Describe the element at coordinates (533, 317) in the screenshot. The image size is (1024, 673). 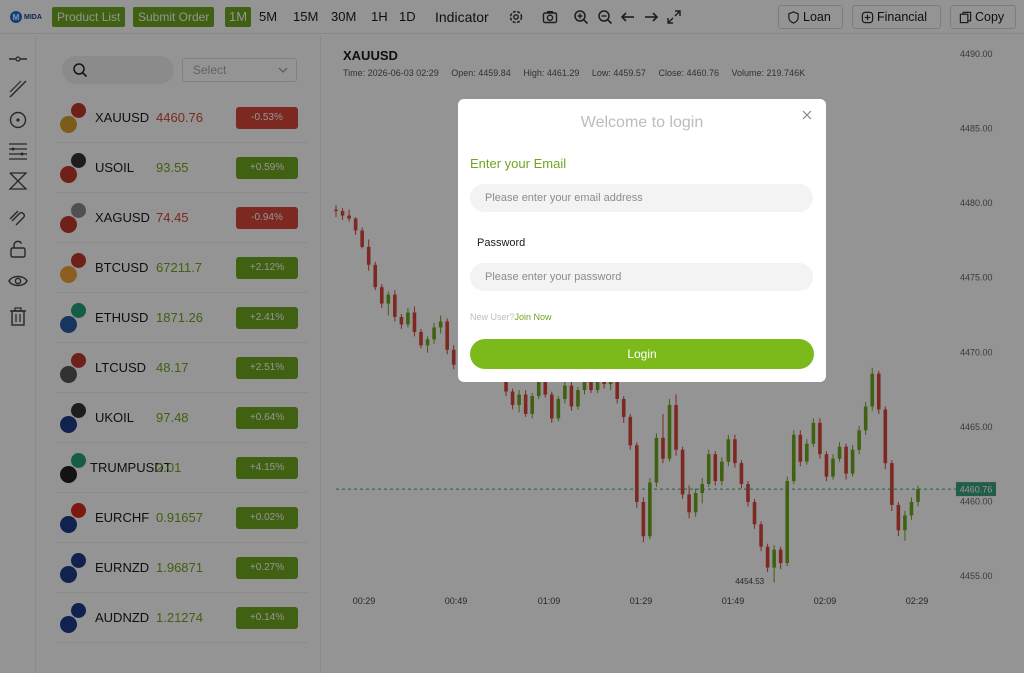
I see `join-now-link: Join Now` at that location.